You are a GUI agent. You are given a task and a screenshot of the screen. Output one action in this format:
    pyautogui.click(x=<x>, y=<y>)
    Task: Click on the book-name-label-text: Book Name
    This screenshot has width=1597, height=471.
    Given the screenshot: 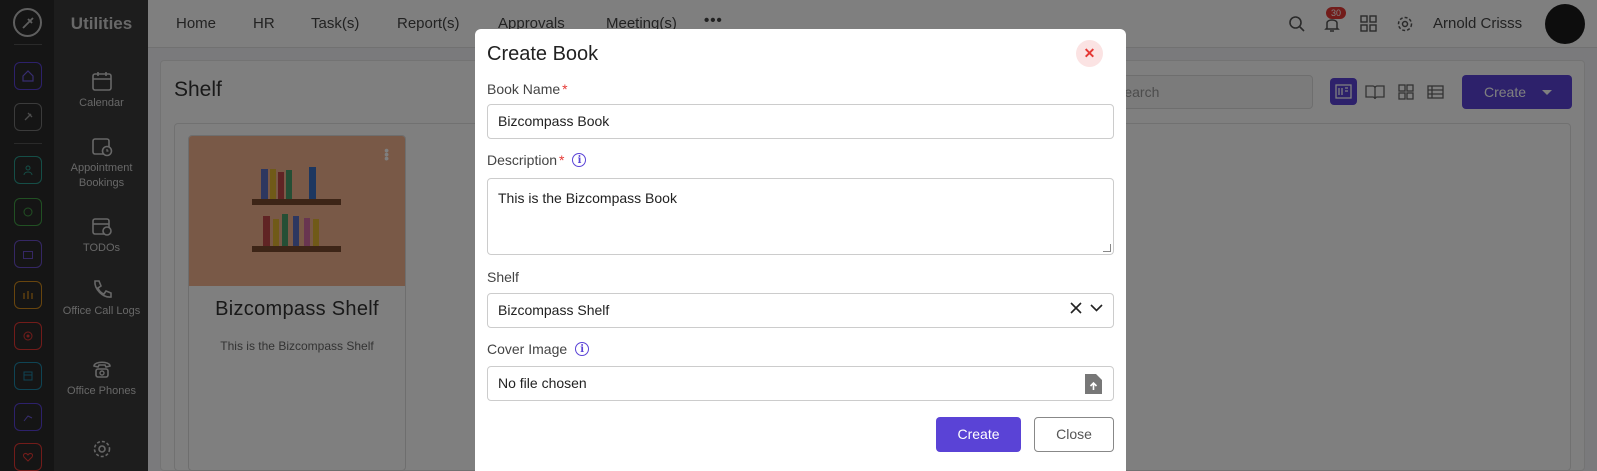 What is the action you would take?
    pyautogui.click(x=524, y=89)
    